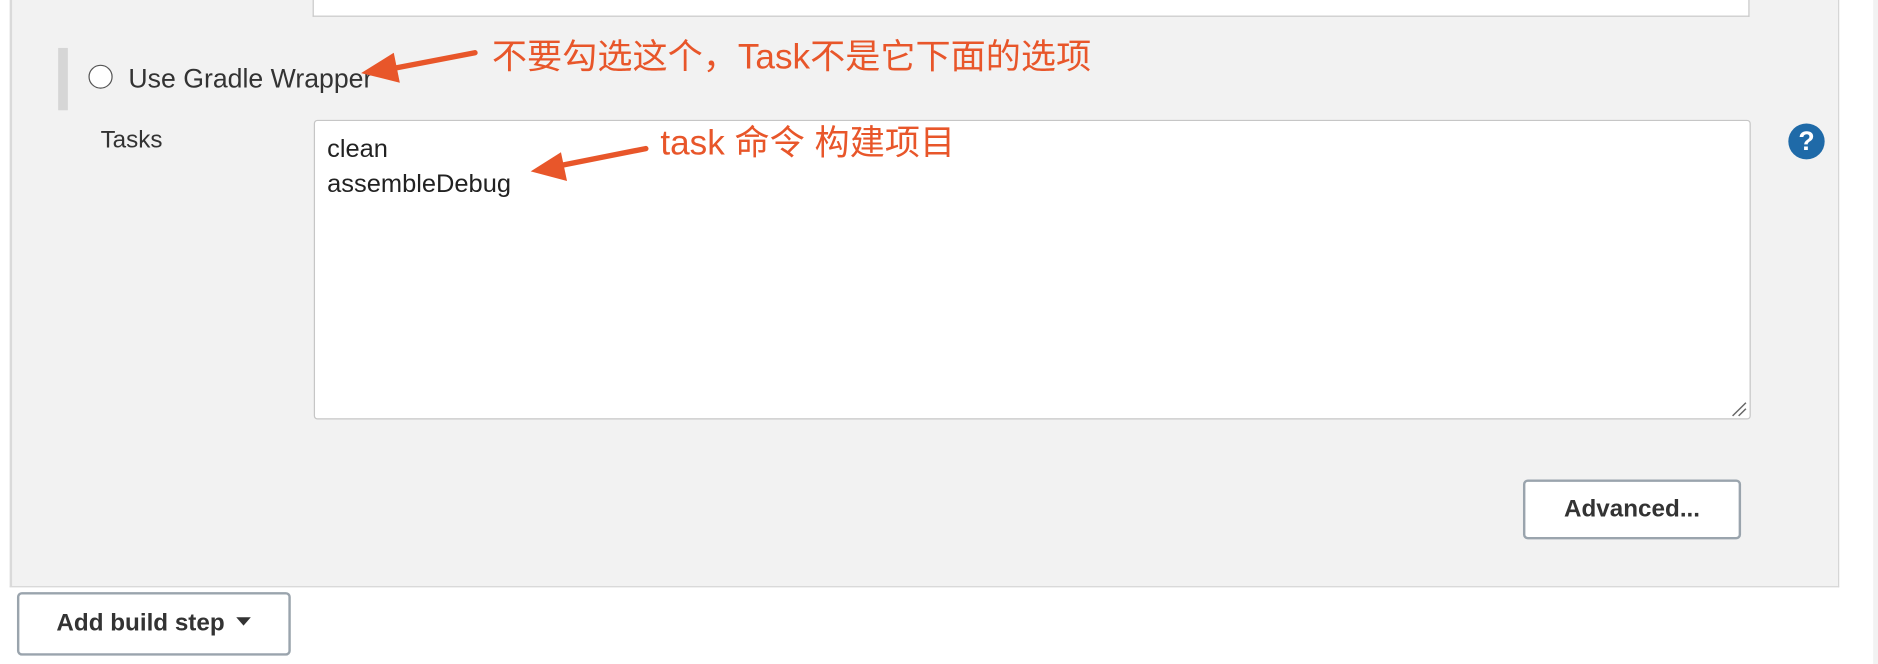 This screenshot has width=1878, height=664. Describe the element at coordinates (1806, 141) in the screenshot. I see `help-icon: ?` at that location.